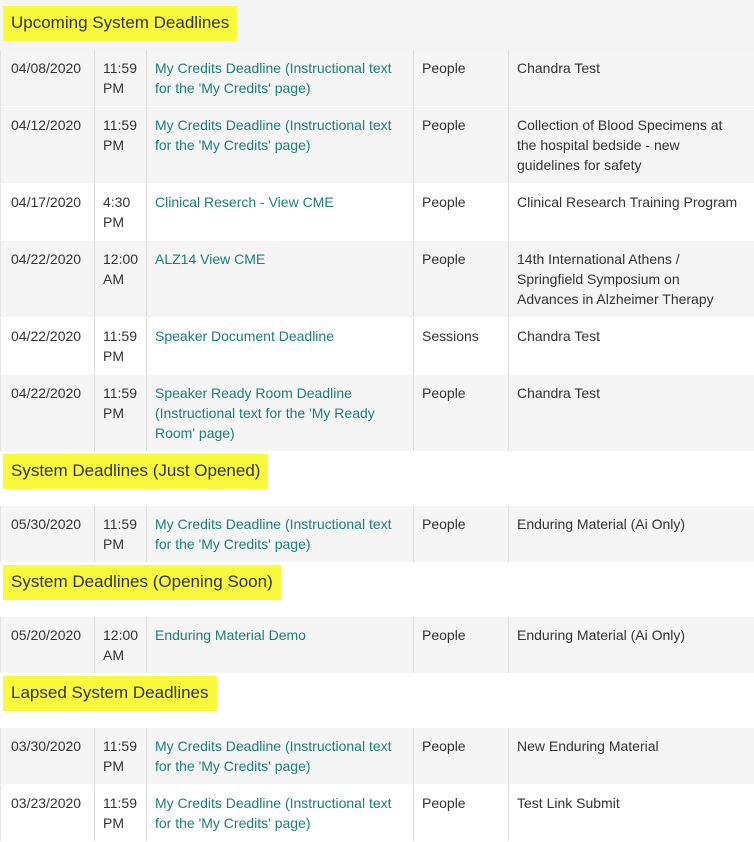  What do you see at coordinates (47, 756) in the screenshot?
I see `date-cell: 03/30/2020` at bounding box center [47, 756].